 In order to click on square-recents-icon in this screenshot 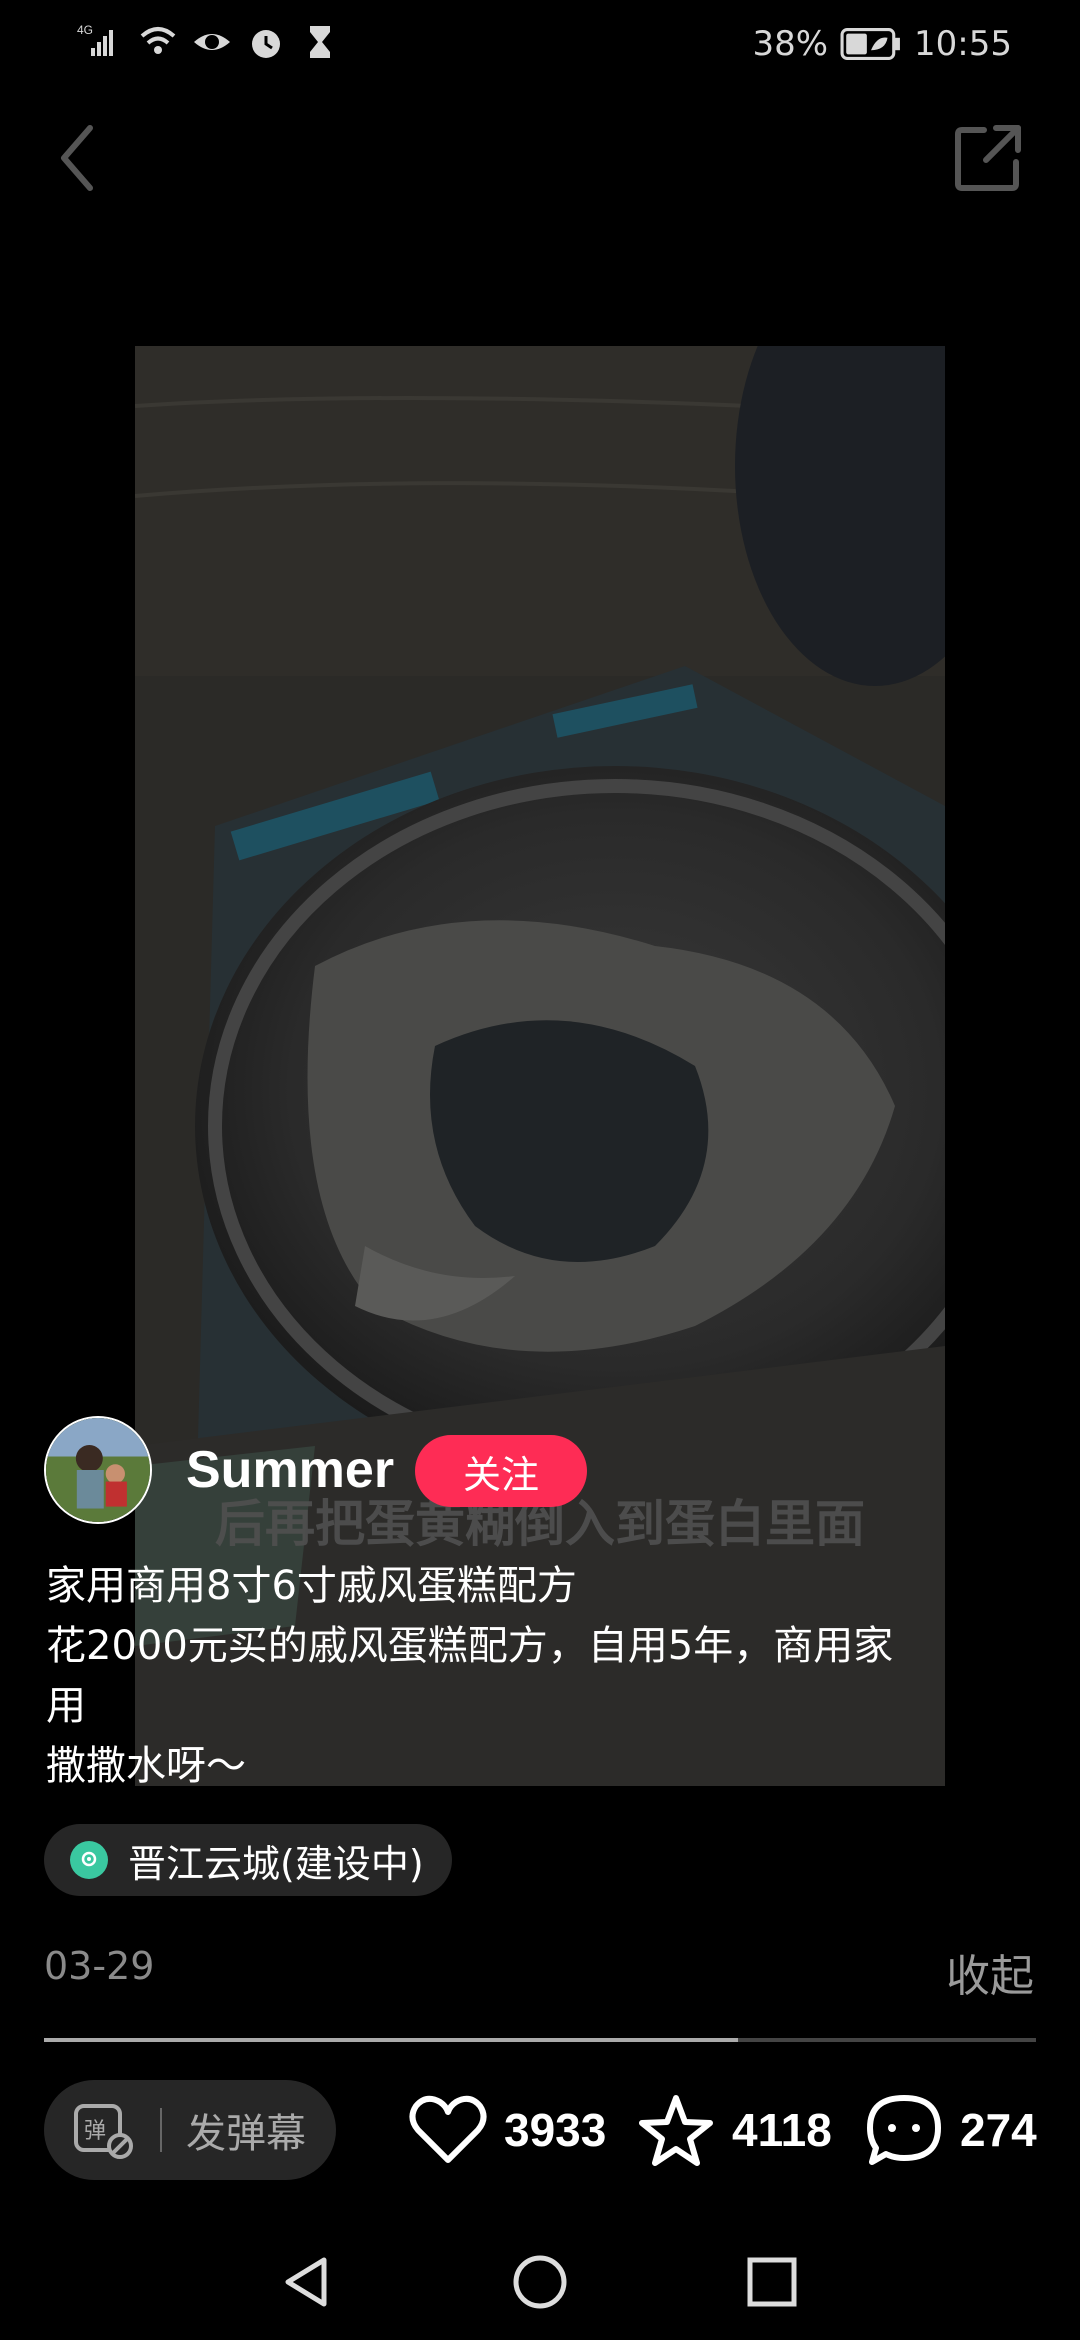, I will do `click(772, 2282)`.